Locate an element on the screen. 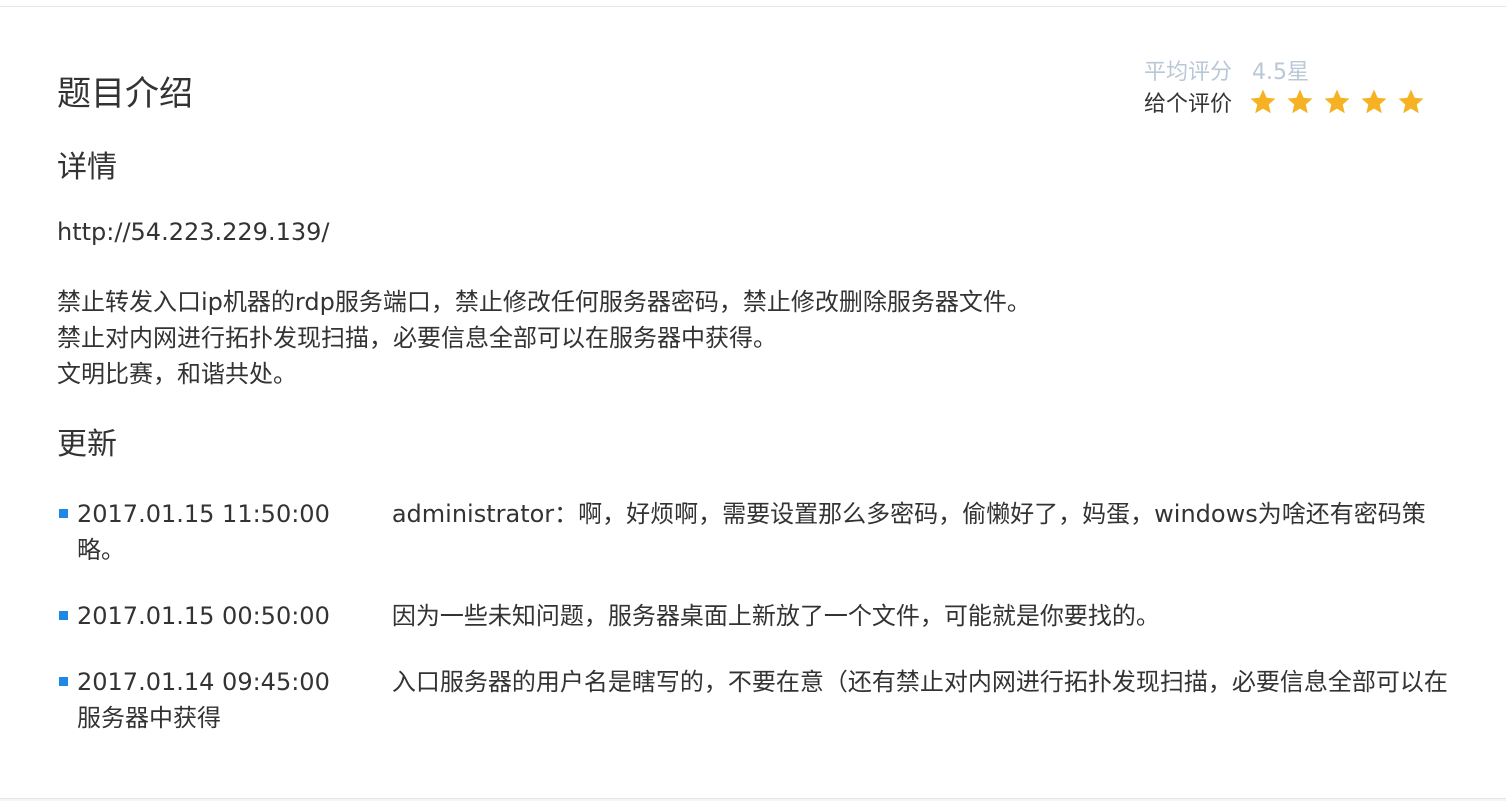 This screenshot has height=801, width=1506. rule-line: 文明比赛，和谐共处。 is located at coordinates (177, 374).